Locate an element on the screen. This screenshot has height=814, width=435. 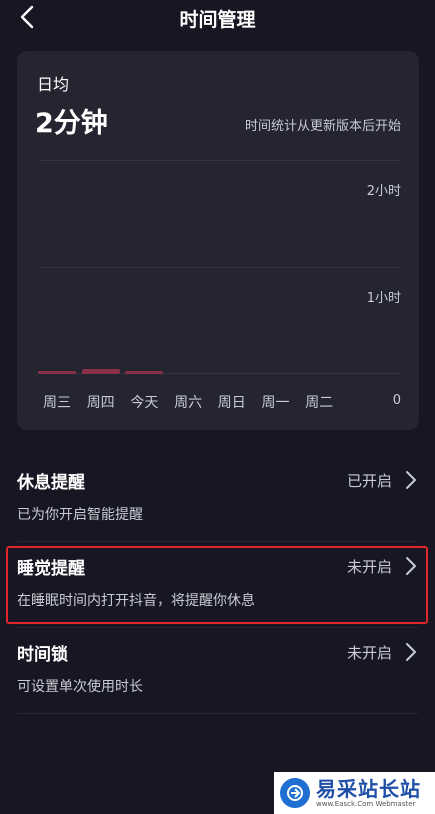
y-tick-label: 2小时 is located at coordinates (383, 191).